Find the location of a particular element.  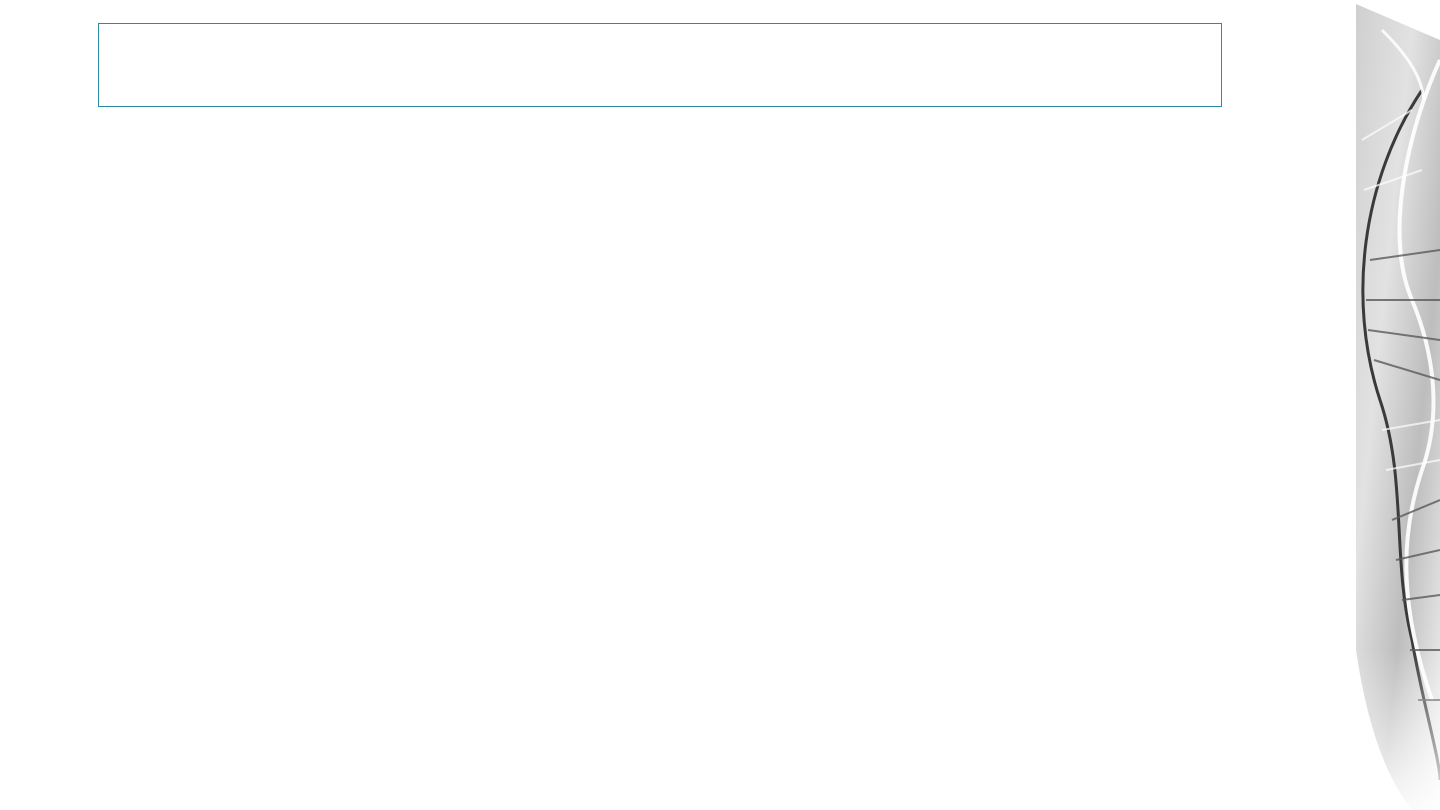

dna-helix-image is located at coordinates (1396, 405).